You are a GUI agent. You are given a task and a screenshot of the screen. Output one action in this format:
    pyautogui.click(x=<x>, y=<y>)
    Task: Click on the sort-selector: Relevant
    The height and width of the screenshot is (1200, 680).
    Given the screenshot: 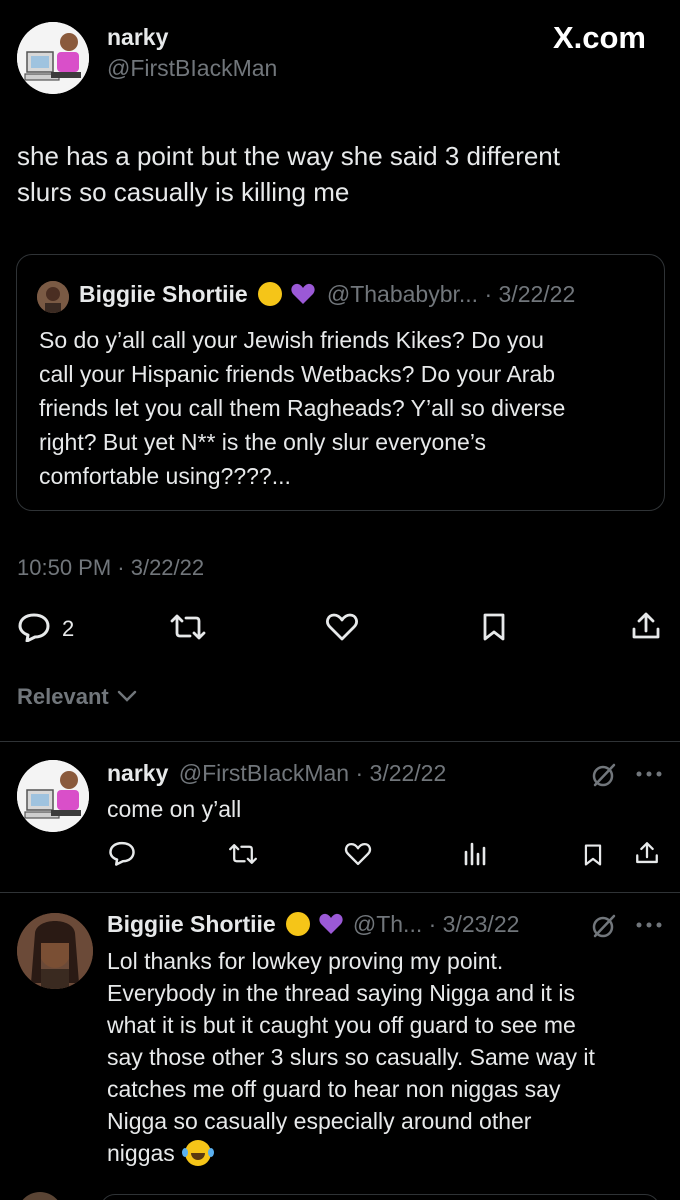 What is the action you would take?
    pyautogui.click(x=77, y=697)
    